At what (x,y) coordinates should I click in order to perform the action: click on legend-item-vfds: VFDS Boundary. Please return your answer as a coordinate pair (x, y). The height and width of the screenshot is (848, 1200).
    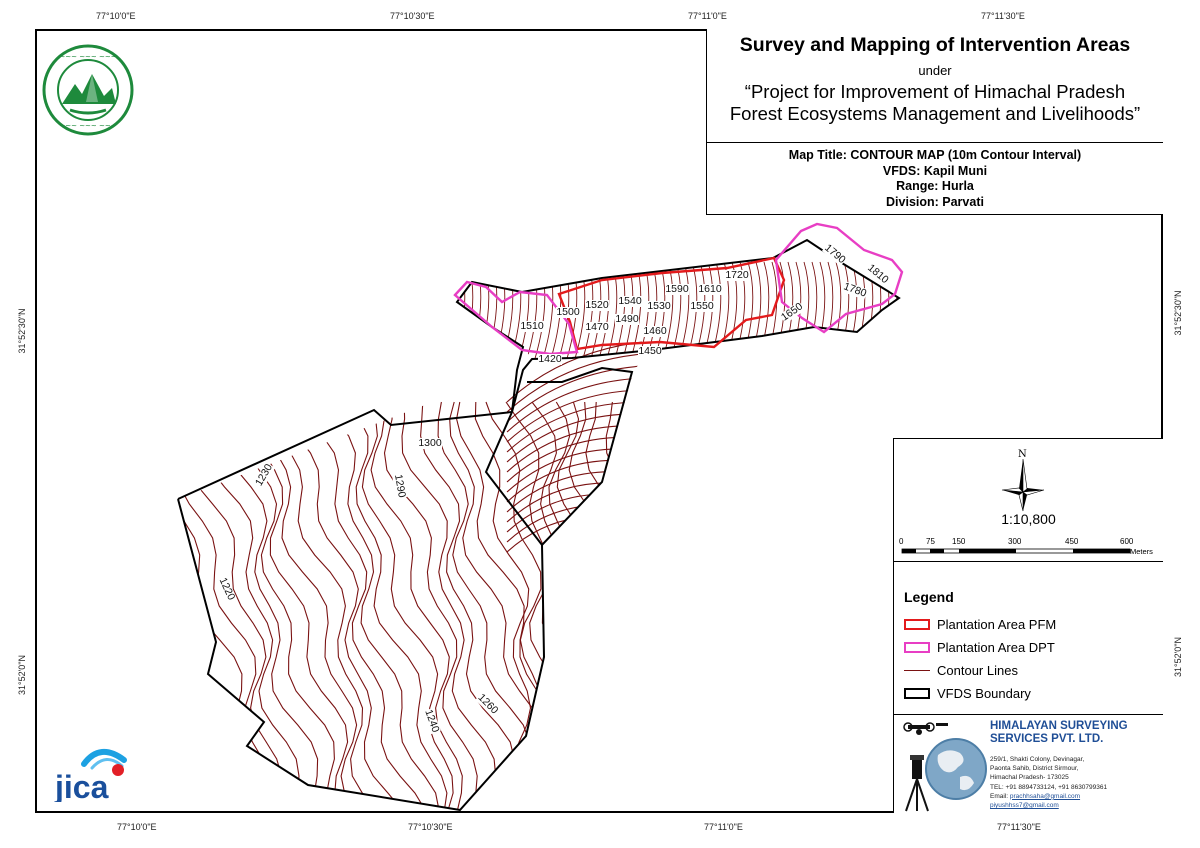
    Looking at the image, I should click on (967, 693).